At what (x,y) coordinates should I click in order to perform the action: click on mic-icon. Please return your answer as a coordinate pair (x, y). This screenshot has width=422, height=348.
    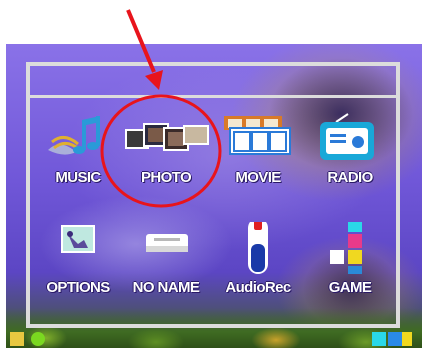
    Looking at the image, I should click on (258, 248).